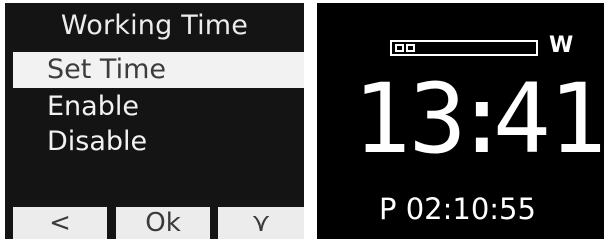 Image resolution: width=606 pixels, height=241 pixels. What do you see at coordinates (97, 141) in the screenshot?
I see `menu-item-label: Disable` at bounding box center [97, 141].